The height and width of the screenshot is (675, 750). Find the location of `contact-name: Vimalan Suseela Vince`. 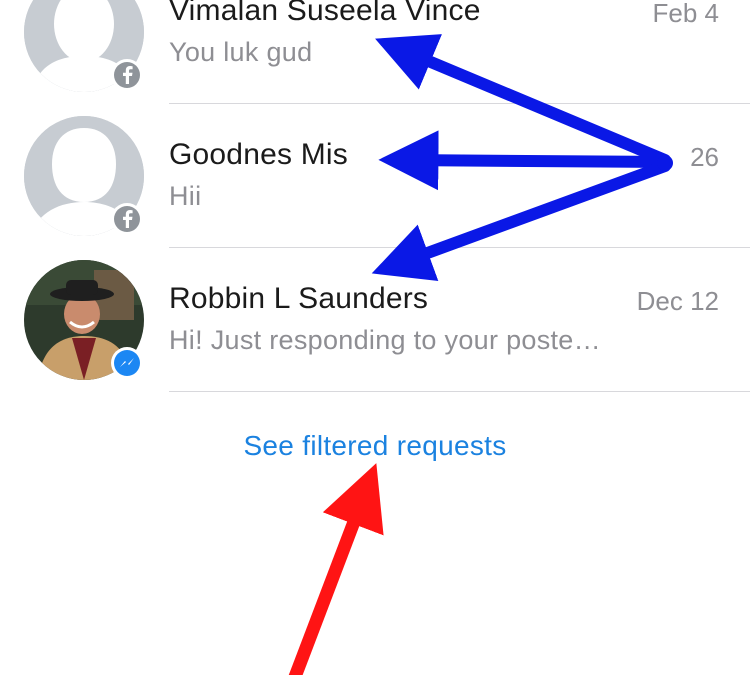

contact-name: Vimalan Suseela Vince is located at coordinates (325, 13).